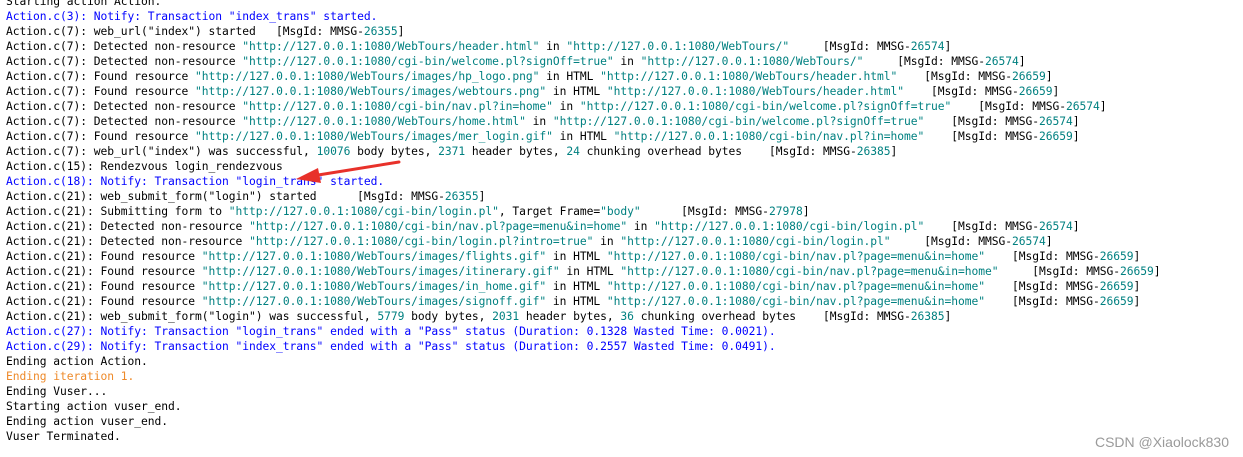  Describe the element at coordinates (117, 211) in the screenshot. I see `log-text: Action.c(21): Submitting form to` at that location.